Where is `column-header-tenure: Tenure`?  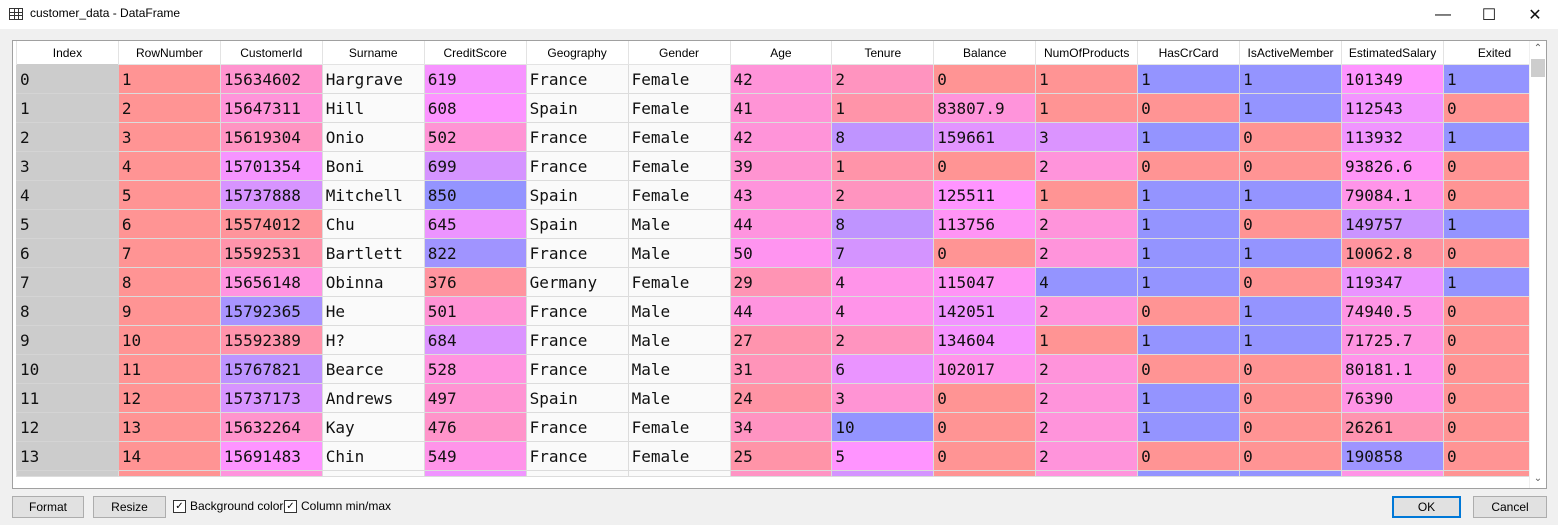 column-header-tenure: Tenure is located at coordinates (883, 53).